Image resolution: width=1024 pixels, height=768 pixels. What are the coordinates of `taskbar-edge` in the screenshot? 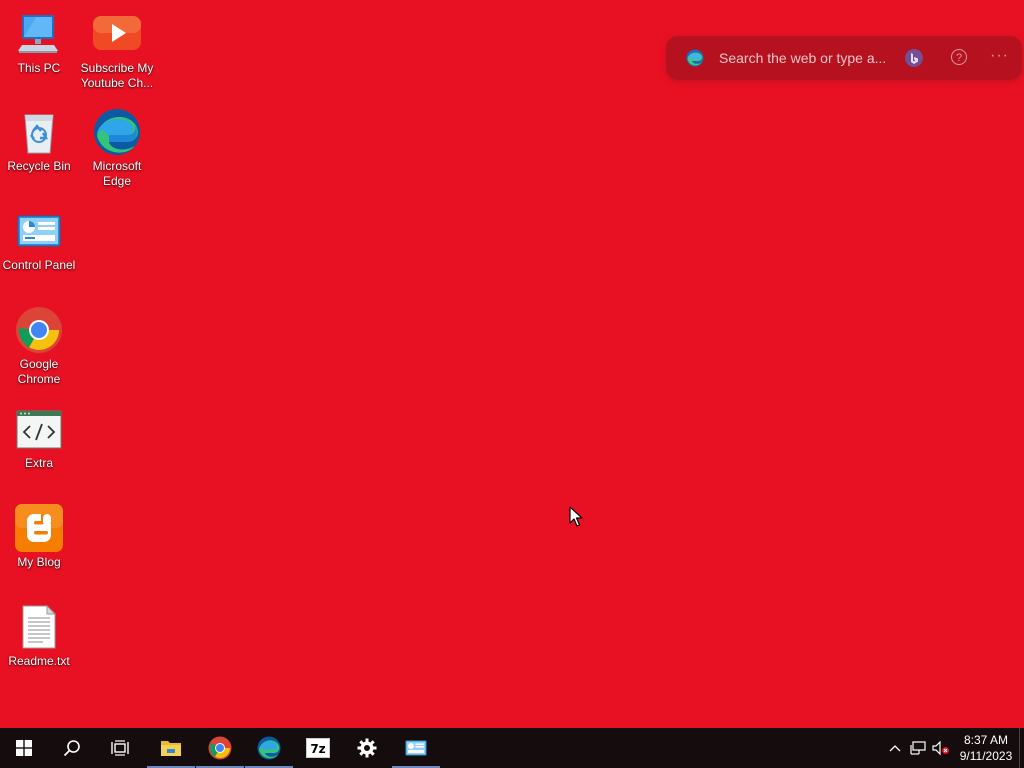 It's located at (269, 748).